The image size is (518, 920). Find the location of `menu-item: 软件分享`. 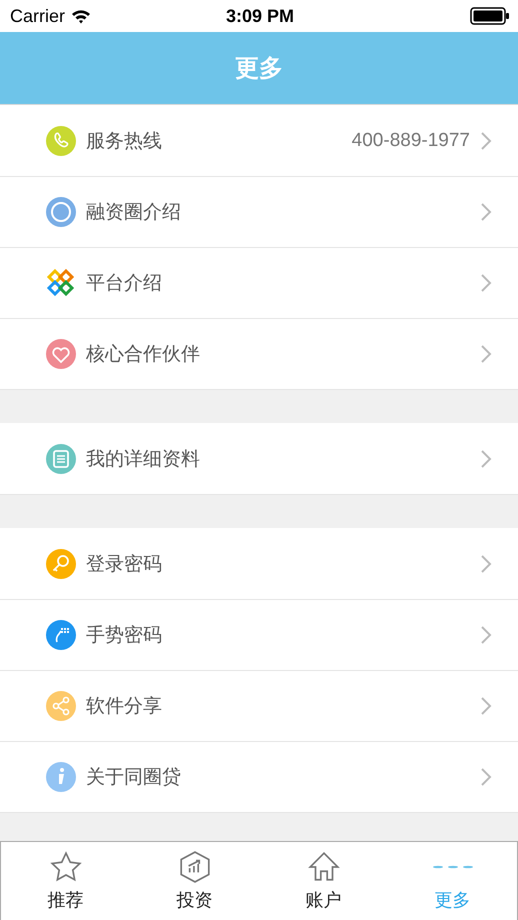

menu-item: 软件分享 is located at coordinates (259, 705).